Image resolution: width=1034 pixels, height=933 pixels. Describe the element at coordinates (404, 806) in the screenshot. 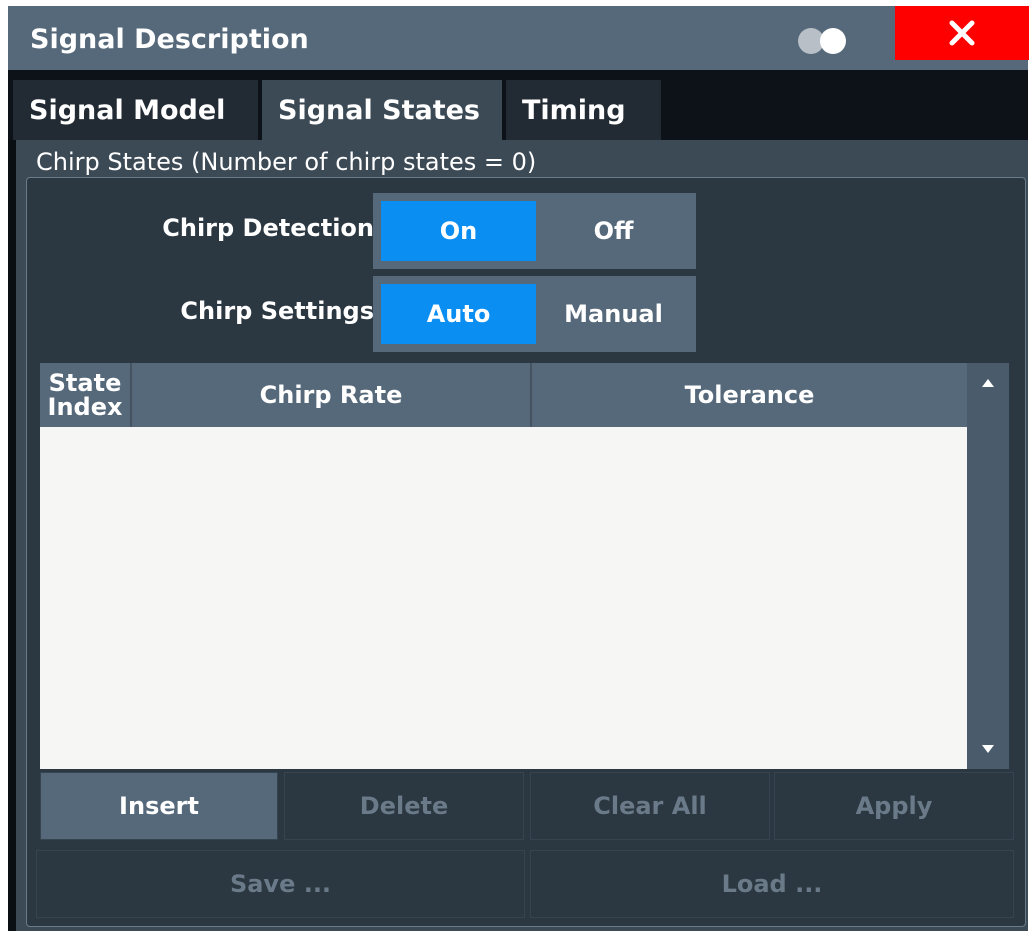

I see `delete-button: Delete` at that location.